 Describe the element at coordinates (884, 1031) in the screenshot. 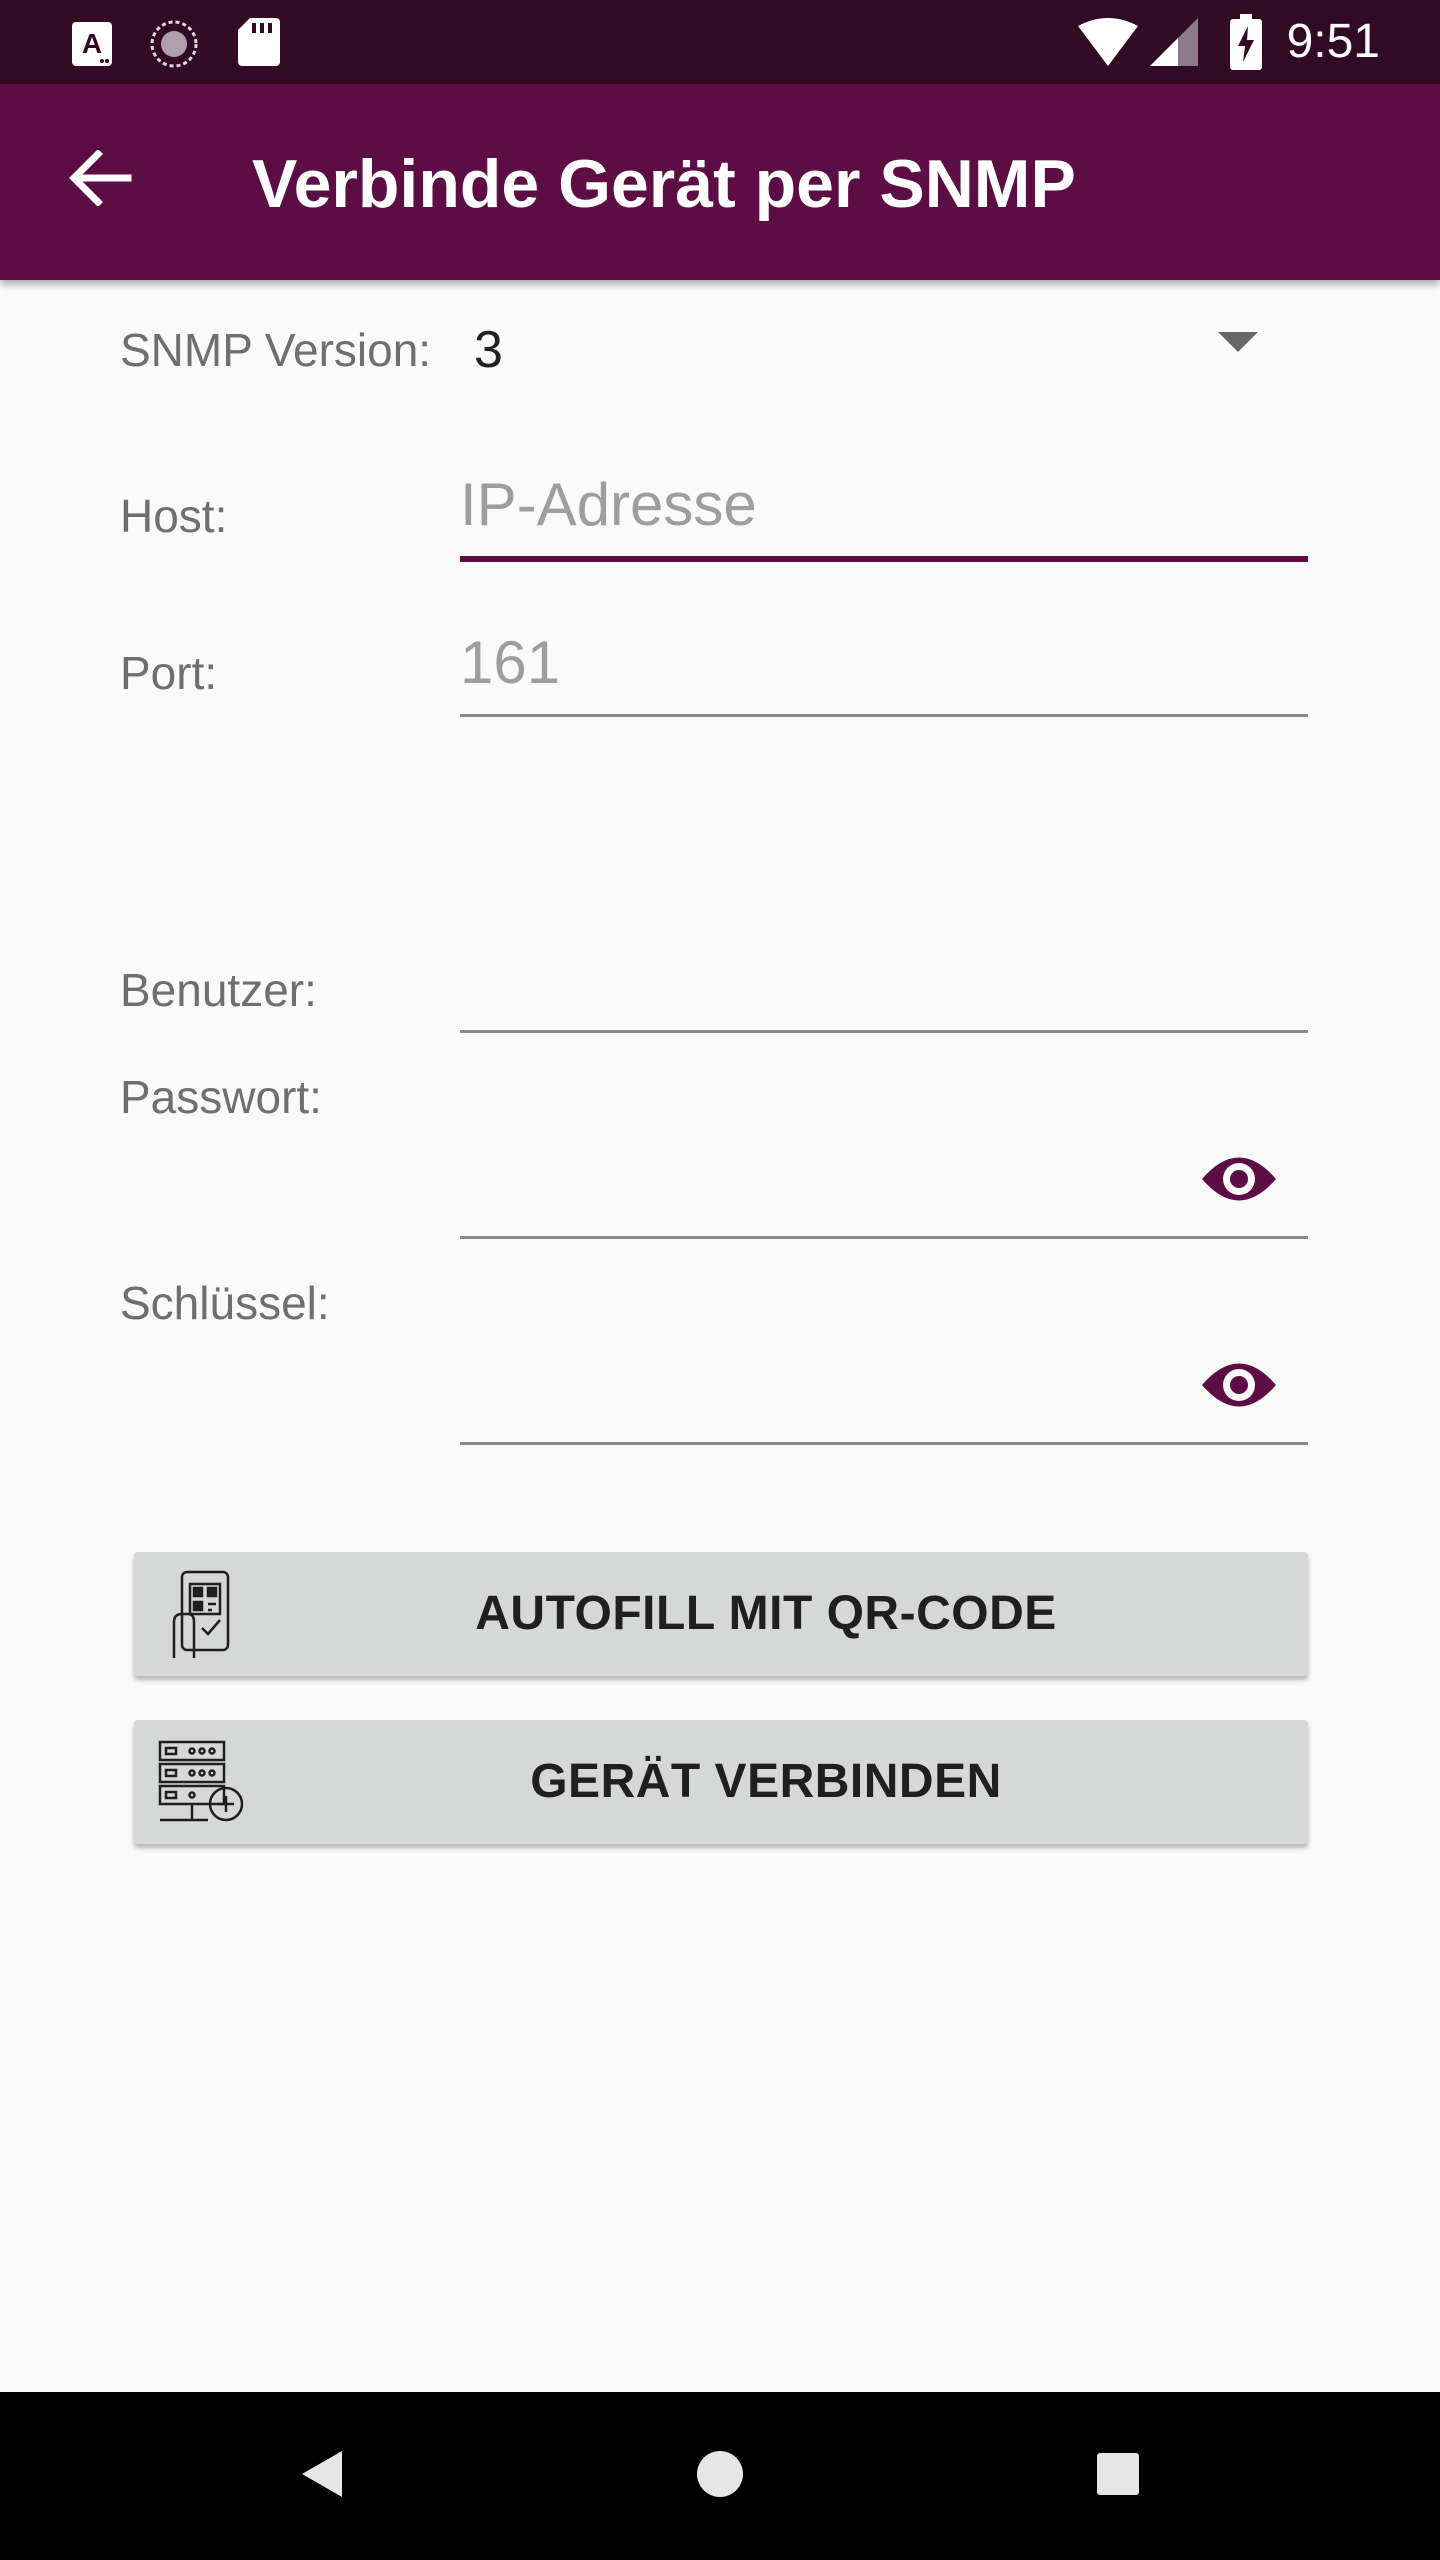

I see `user-underline` at that location.